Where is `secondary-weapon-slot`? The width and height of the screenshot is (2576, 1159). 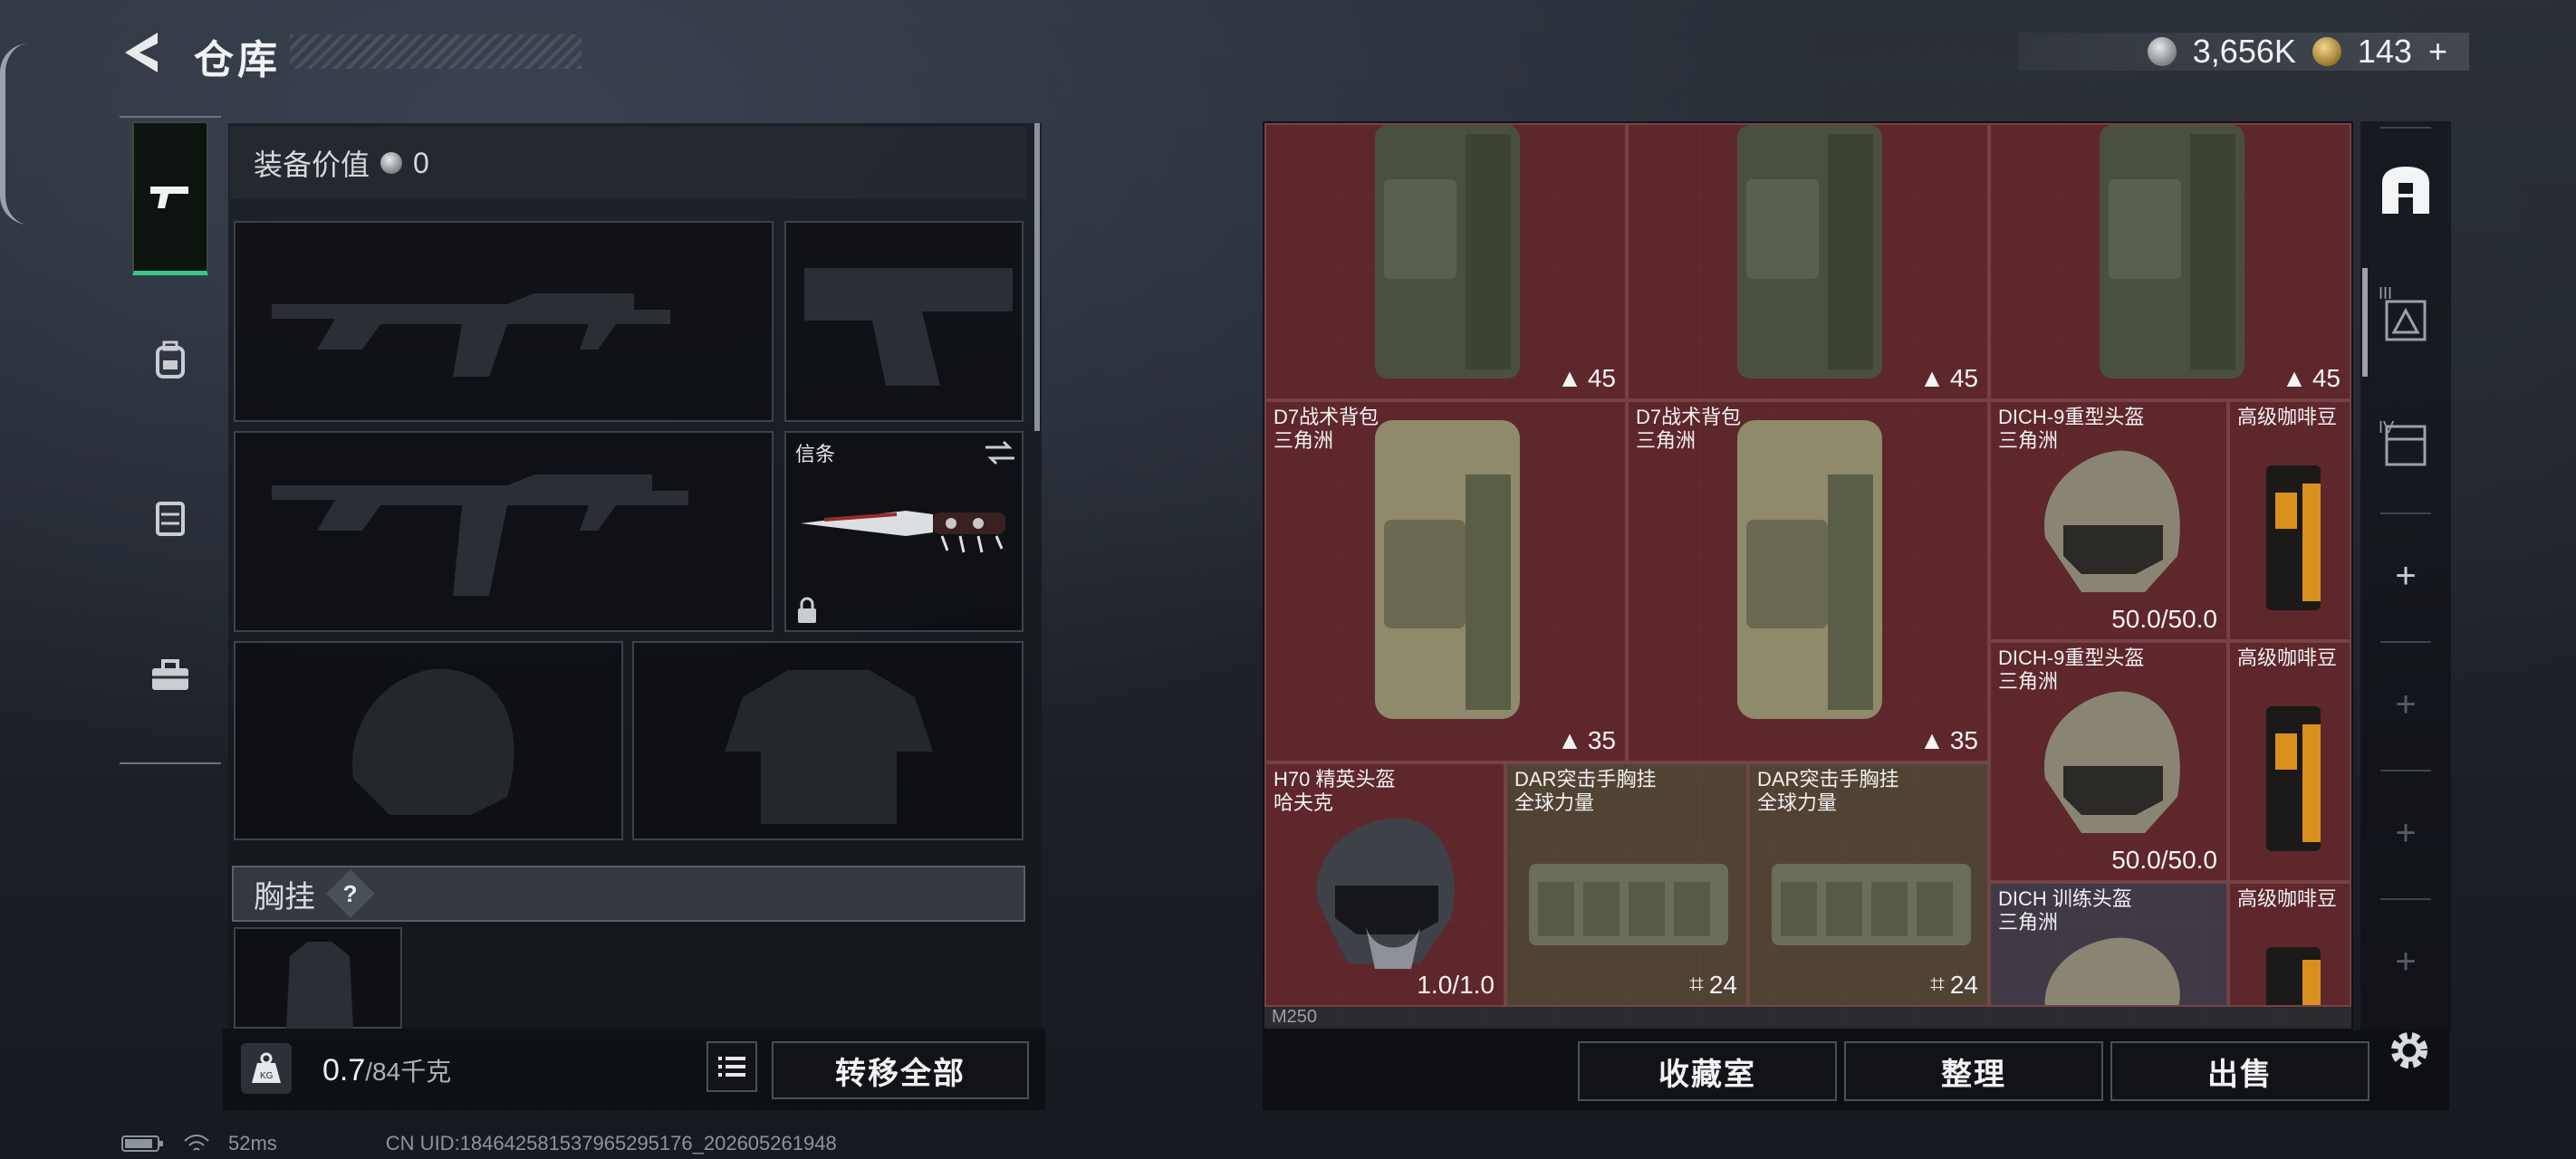
secondary-weapon-slot is located at coordinates (504, 531).